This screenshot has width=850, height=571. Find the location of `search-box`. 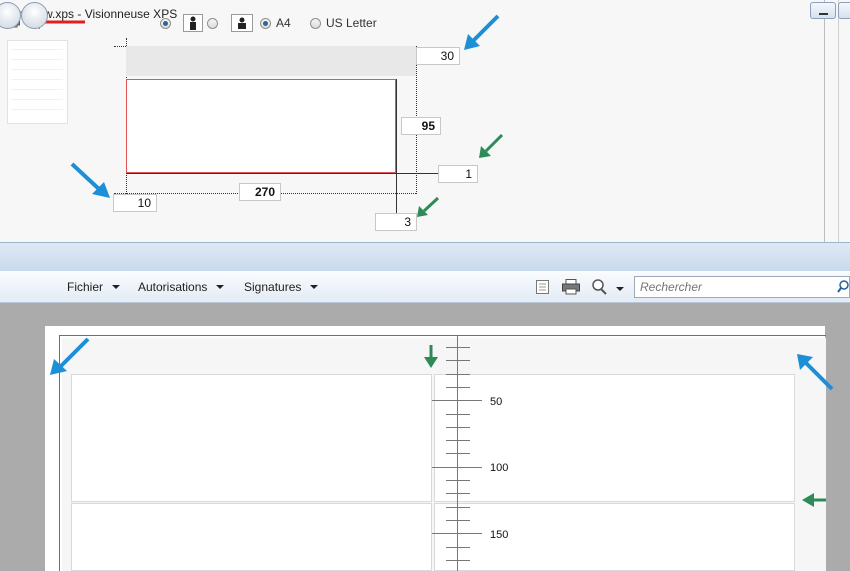

search-box is located at coordinates (742, 287).